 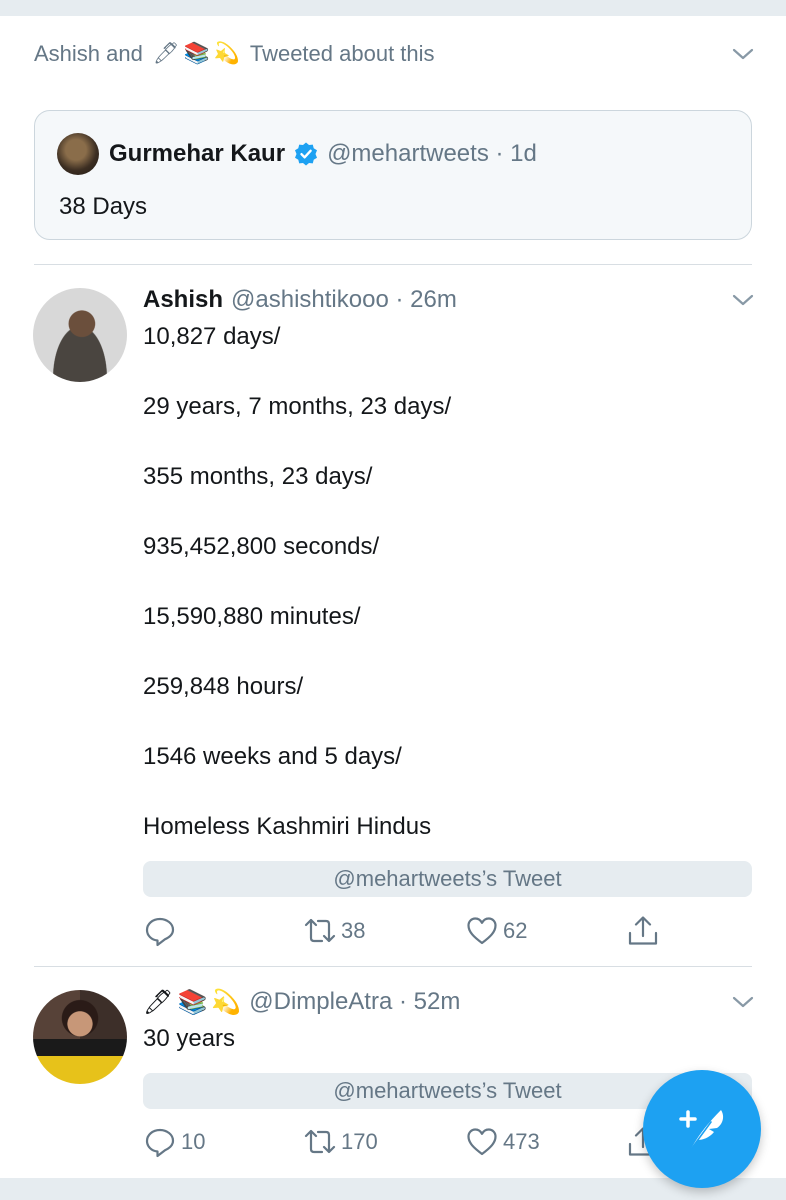 What do you see at coordinates (197, 153) in the screenshot?
I see `quoted-author-name: Gurmehar Kaur` at bounding box center [197, 153].